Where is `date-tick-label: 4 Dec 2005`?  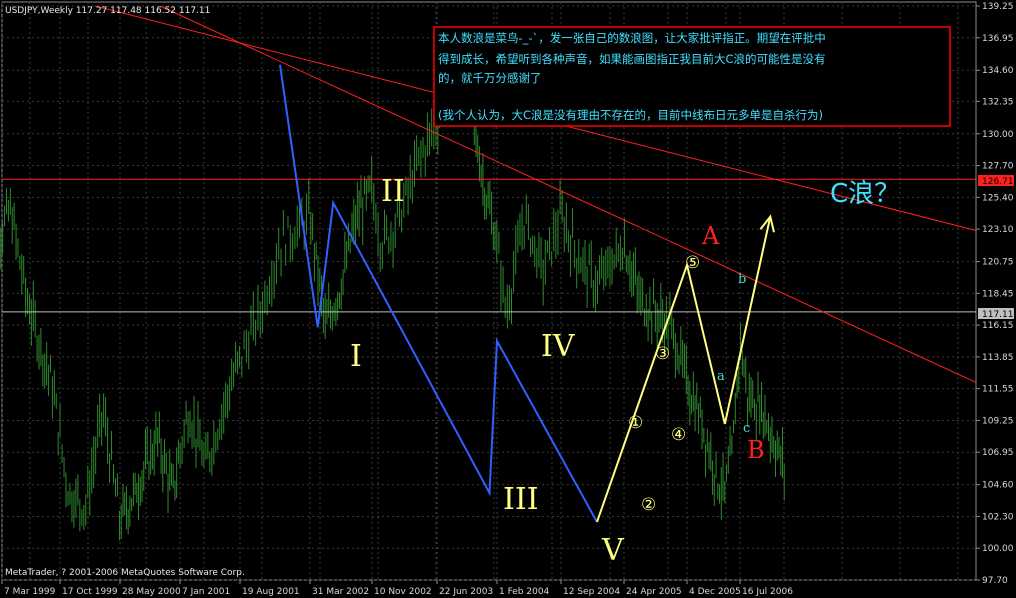 date-tick-label: 4 Dec 2005 is located at coordinates (715, 592).